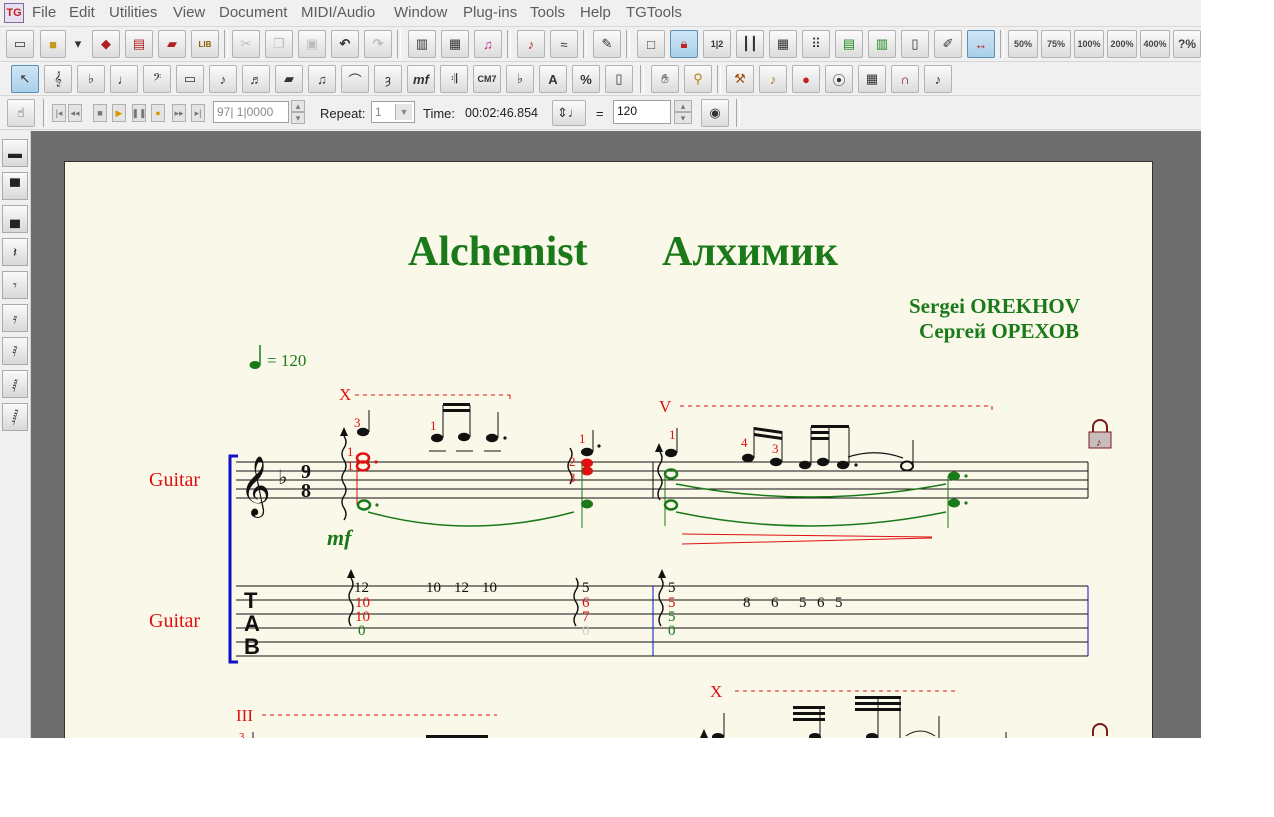 The height and width of the screenshot is (817, 1274). I want to click on measure-lock-icon: ♪, so click(1100, 434).